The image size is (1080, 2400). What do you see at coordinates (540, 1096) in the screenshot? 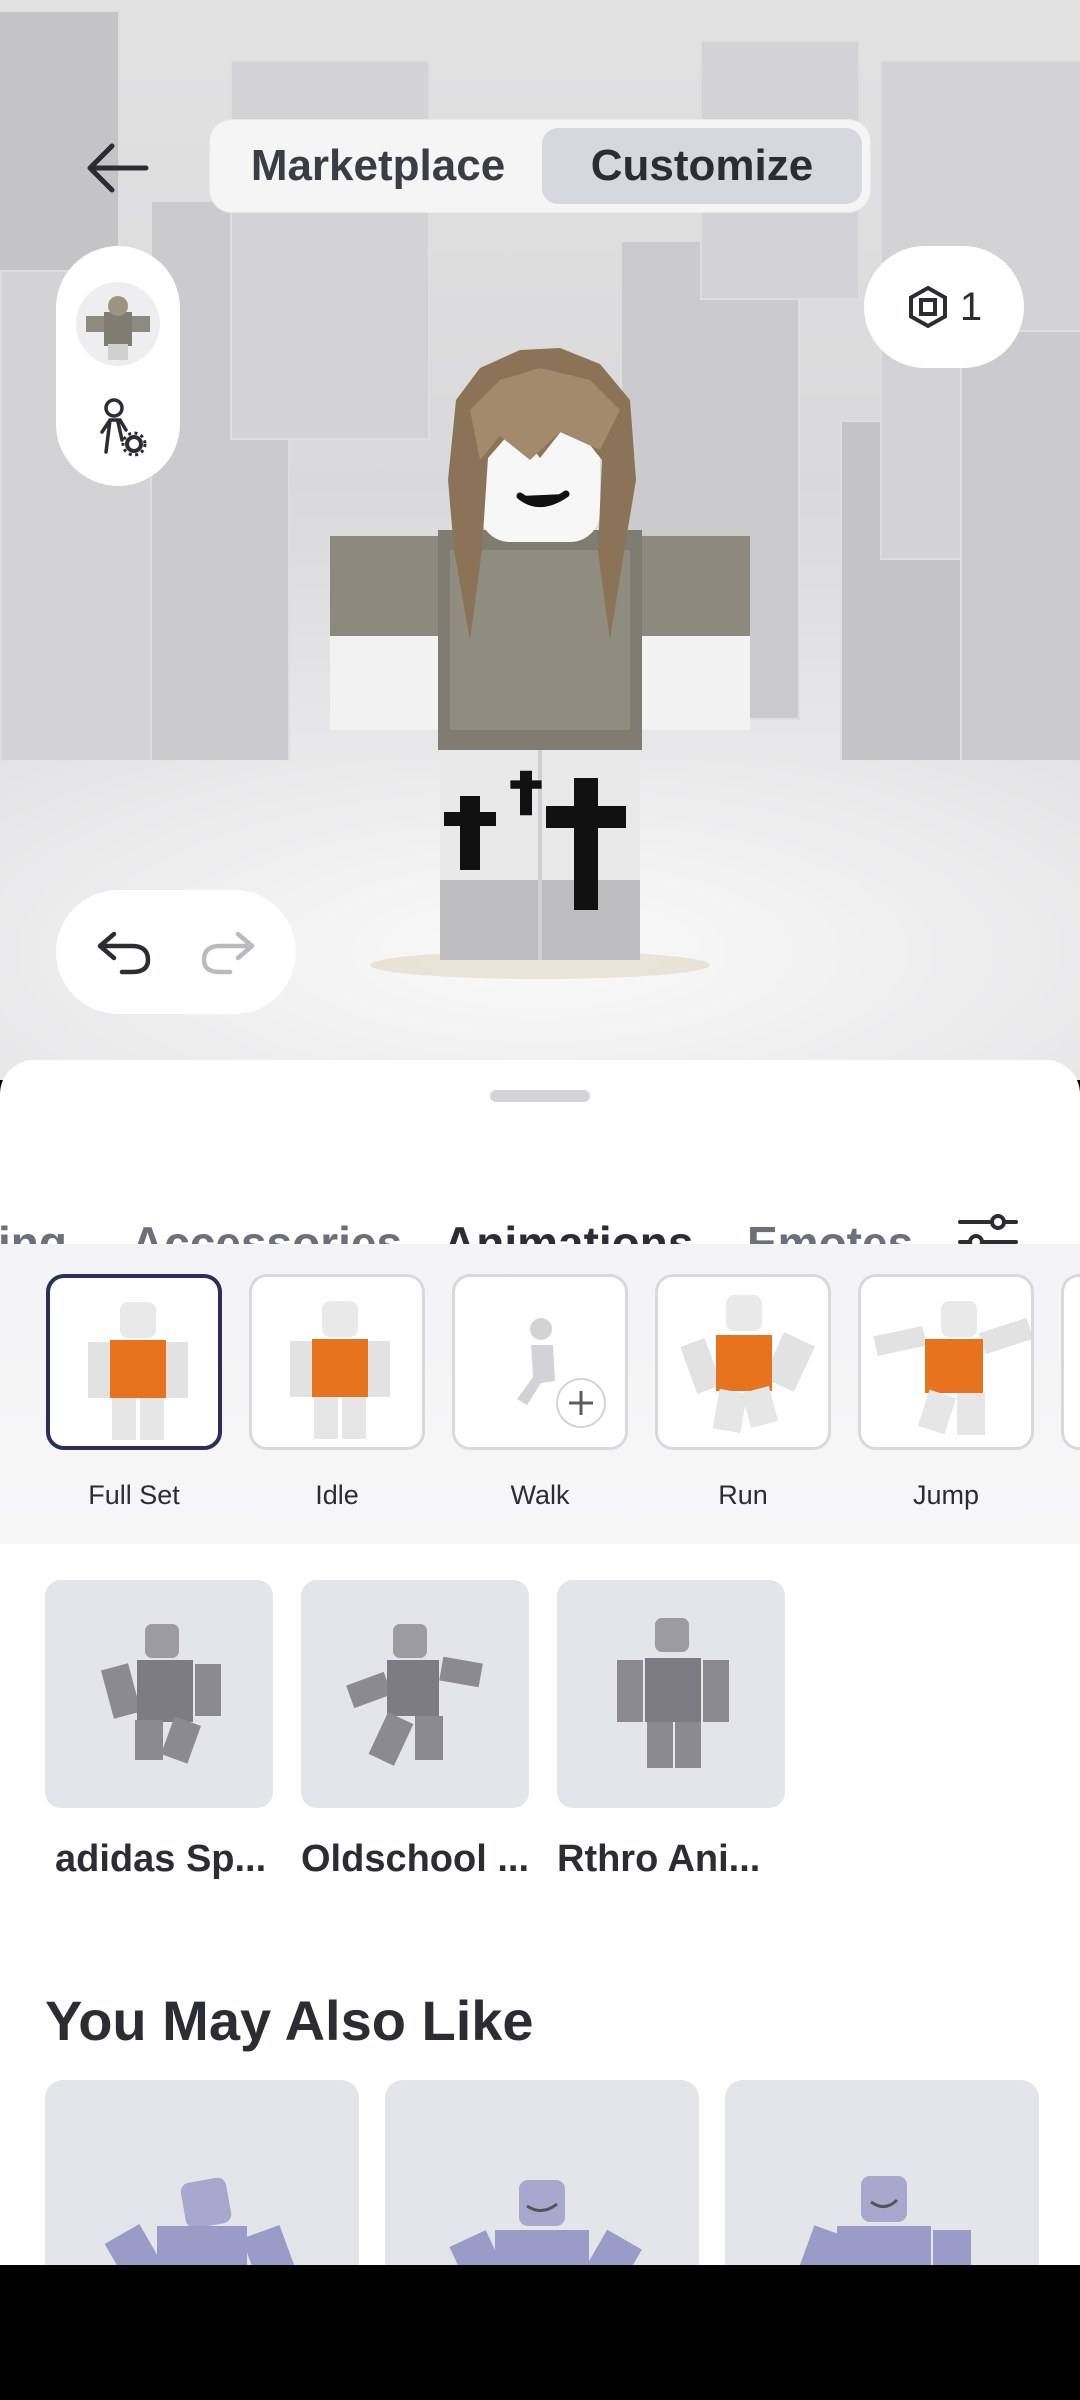
I see `sheet-grabber` at bounding box center [540, 1096].